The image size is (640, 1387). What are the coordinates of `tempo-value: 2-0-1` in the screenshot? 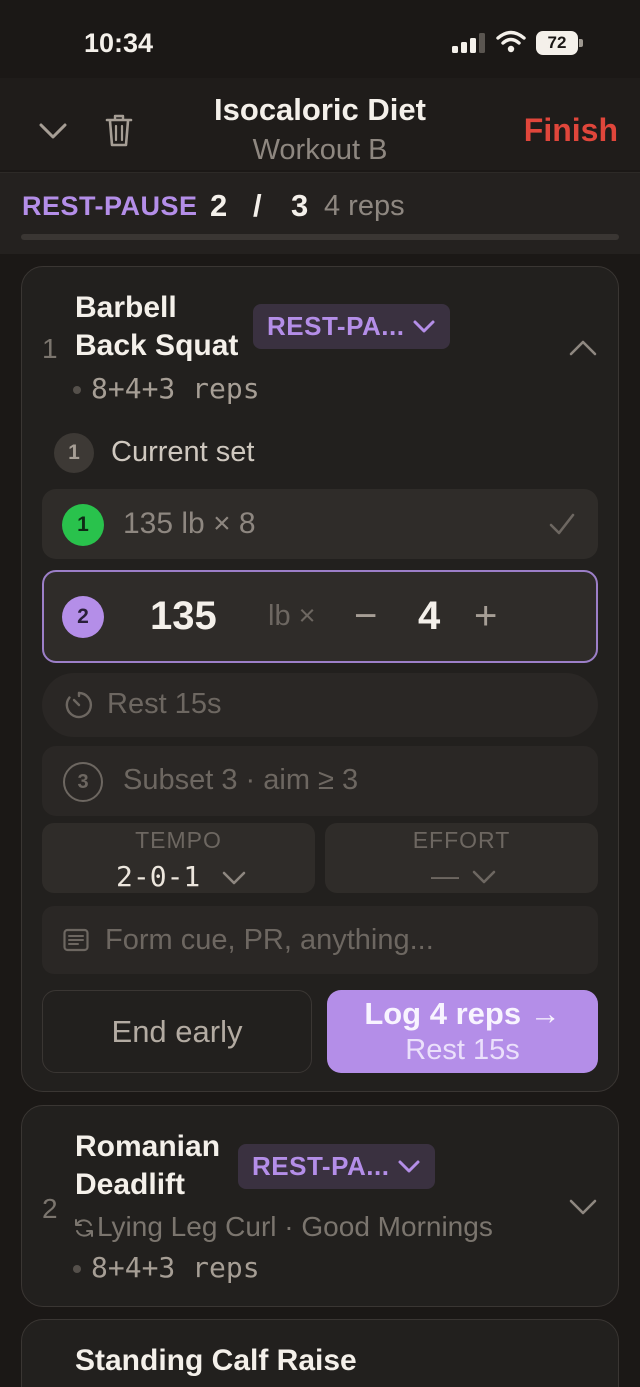 It's located at (181, 876).